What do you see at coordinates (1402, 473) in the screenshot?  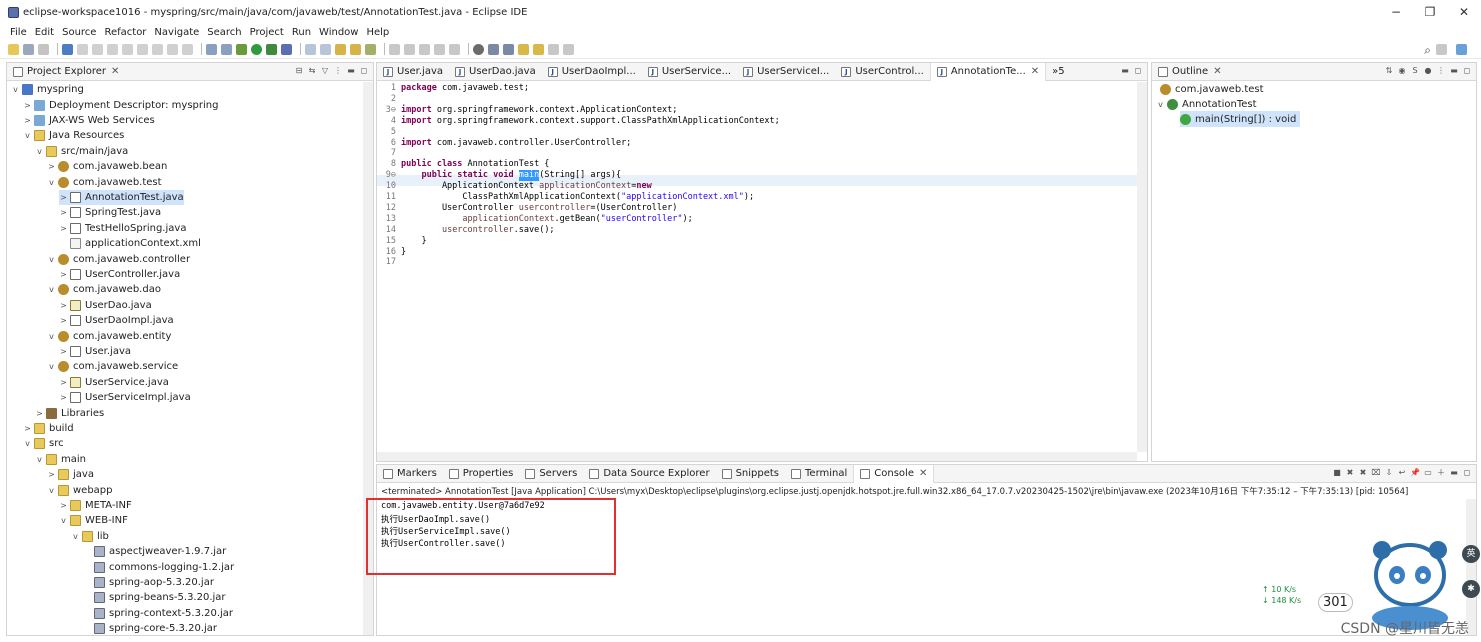 I see `word-wrap-icon: ↩` at bounding box center [1402, 473].